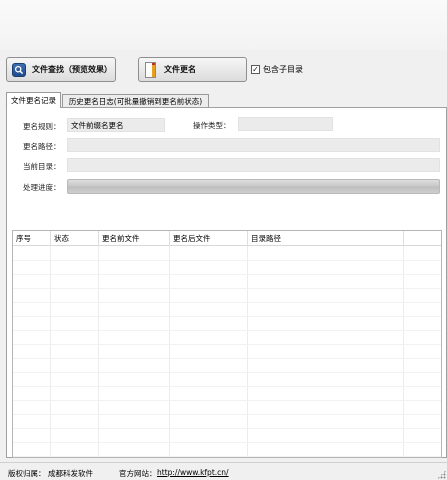 The height and width of the screenshot is (480, 447). I want to click on rule-field: 文件前缀名更名, so click(116, 125).